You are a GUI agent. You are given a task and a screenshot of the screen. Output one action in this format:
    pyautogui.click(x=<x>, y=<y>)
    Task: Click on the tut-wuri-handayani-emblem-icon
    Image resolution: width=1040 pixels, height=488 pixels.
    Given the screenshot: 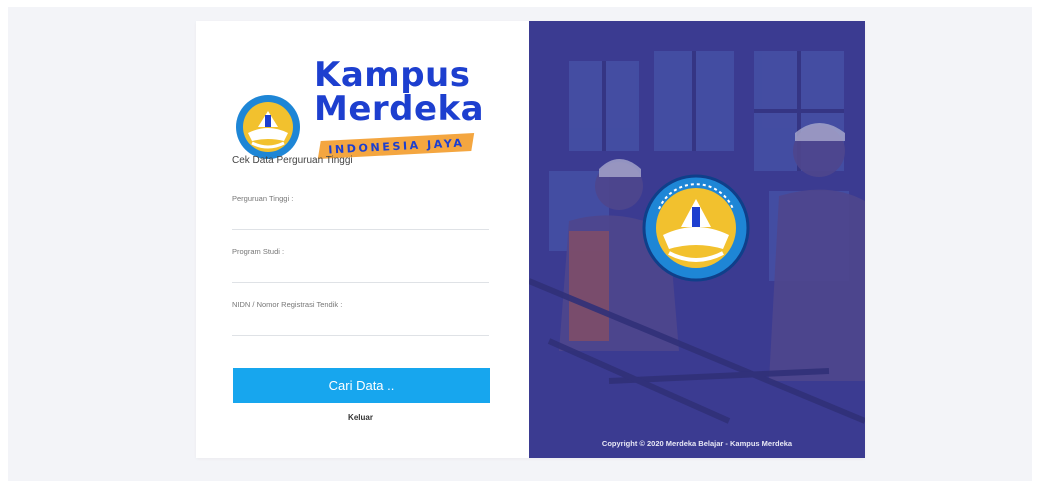 What is the action you would take?
    pyautogui.click(x=696, y=228)
    